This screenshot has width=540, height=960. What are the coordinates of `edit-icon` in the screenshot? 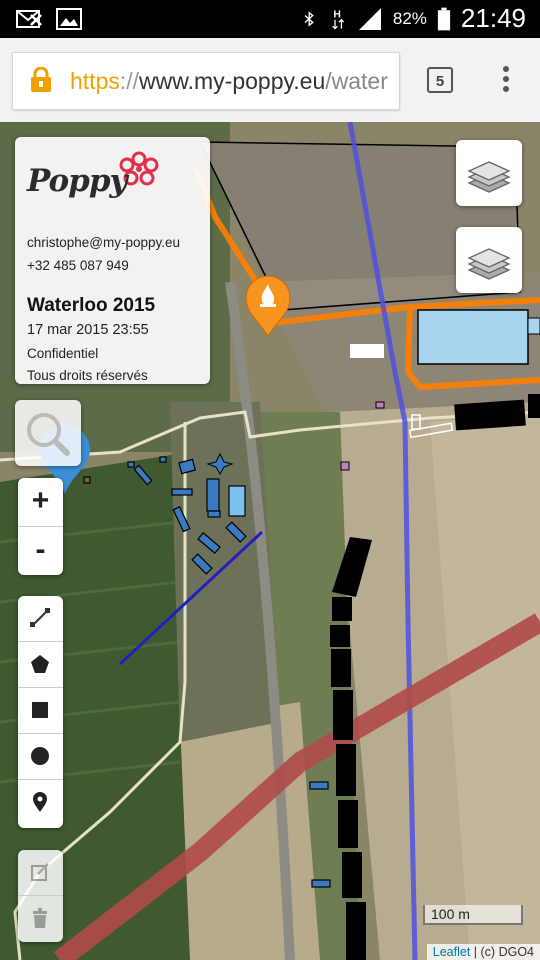 It's located at (40, 872).